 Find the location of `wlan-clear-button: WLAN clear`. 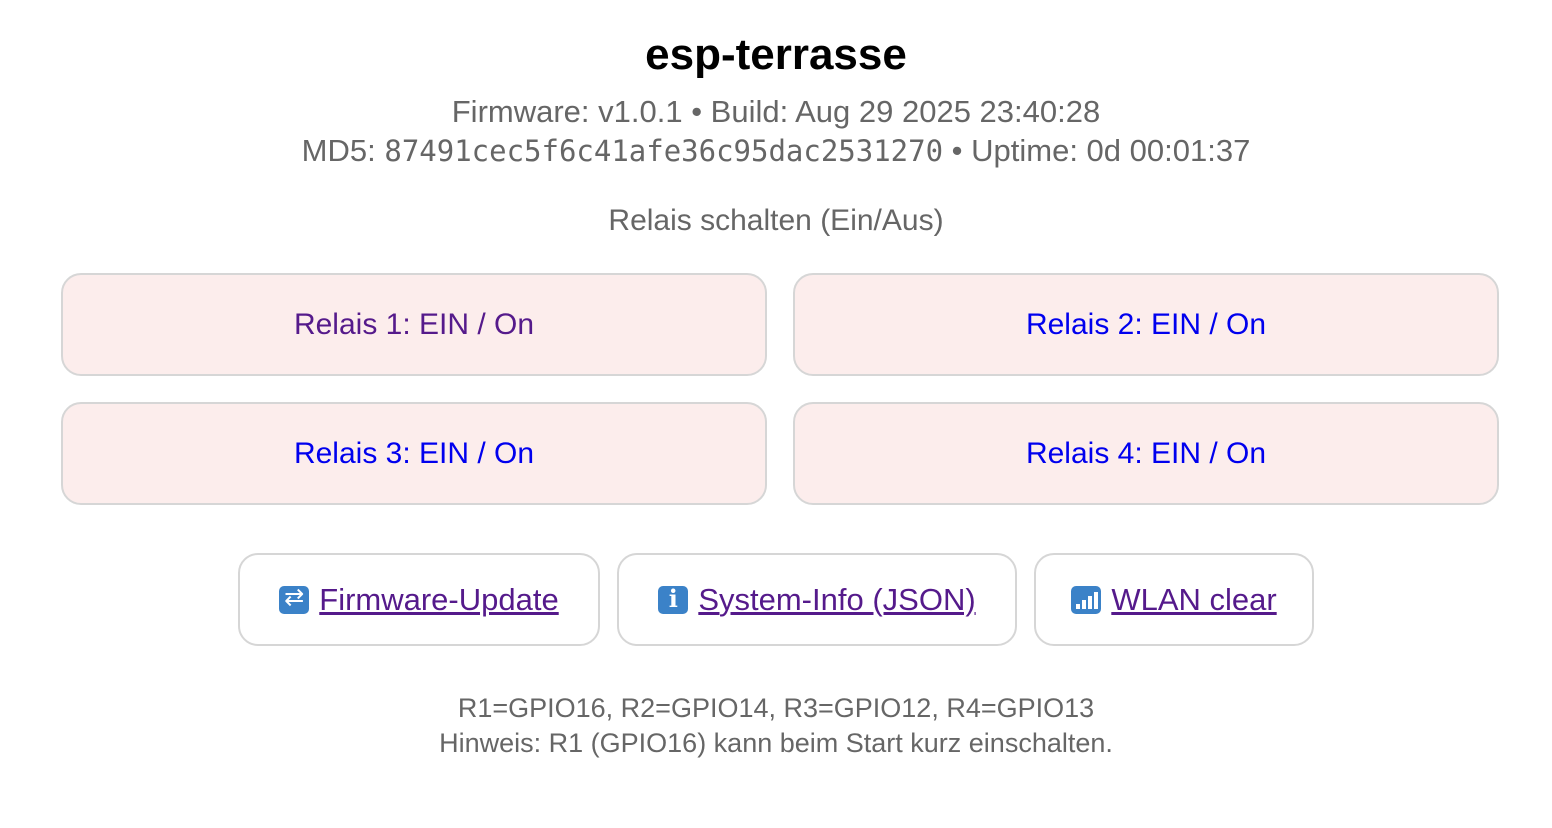

wlan-clear-button: WLAN clear is located at coordinates (1174, 599).